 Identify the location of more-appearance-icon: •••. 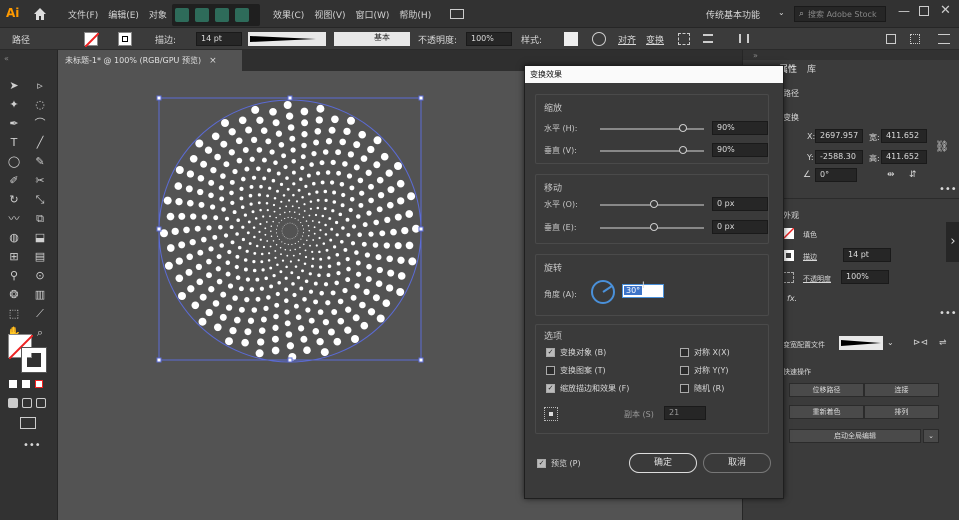
(948, 313).